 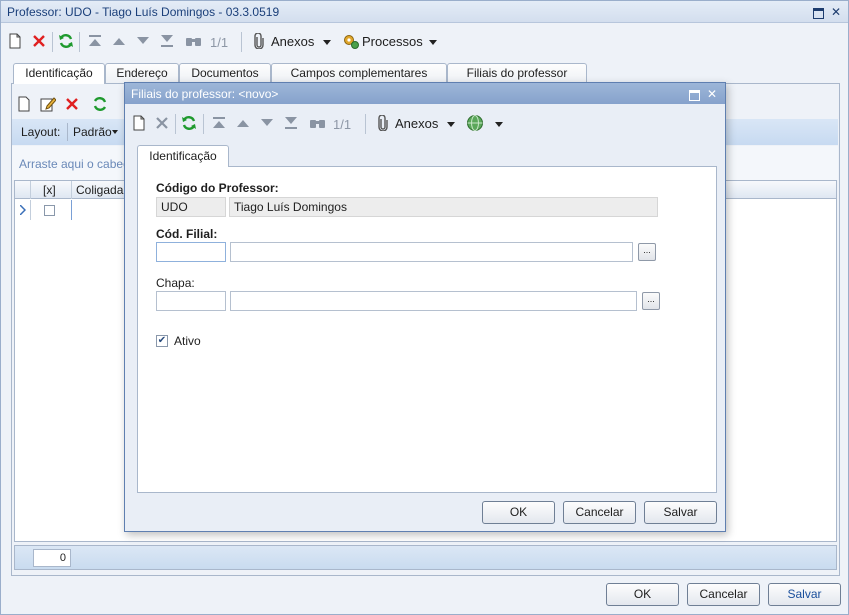 What do you see at coordinates (219, 42) in the screenshot?
I see `record-position: 1/1` at bounding box center [219, 42].